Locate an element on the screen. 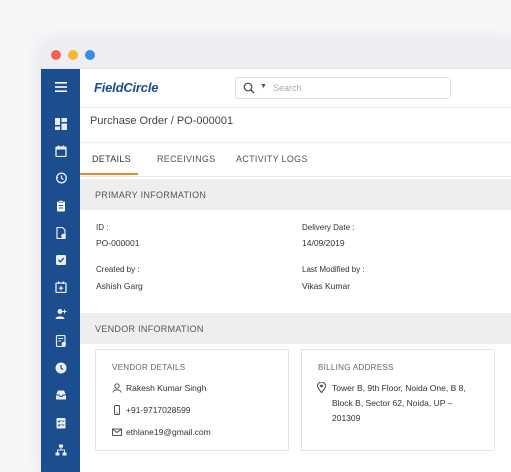 The image size is (511, 472). breadcrumb: Purchase Order / PO-000001 is located at coordinates (162, 121).